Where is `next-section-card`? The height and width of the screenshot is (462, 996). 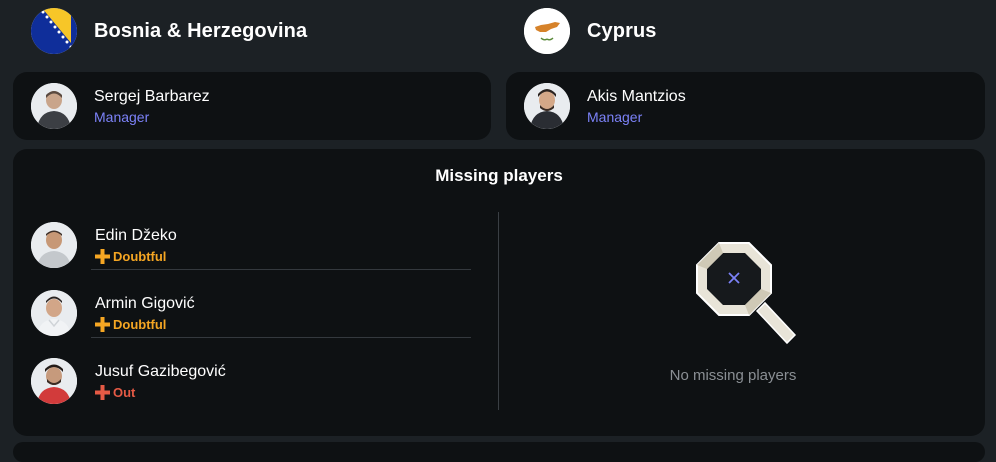
next-section-card is located at coordinates (499, 452).